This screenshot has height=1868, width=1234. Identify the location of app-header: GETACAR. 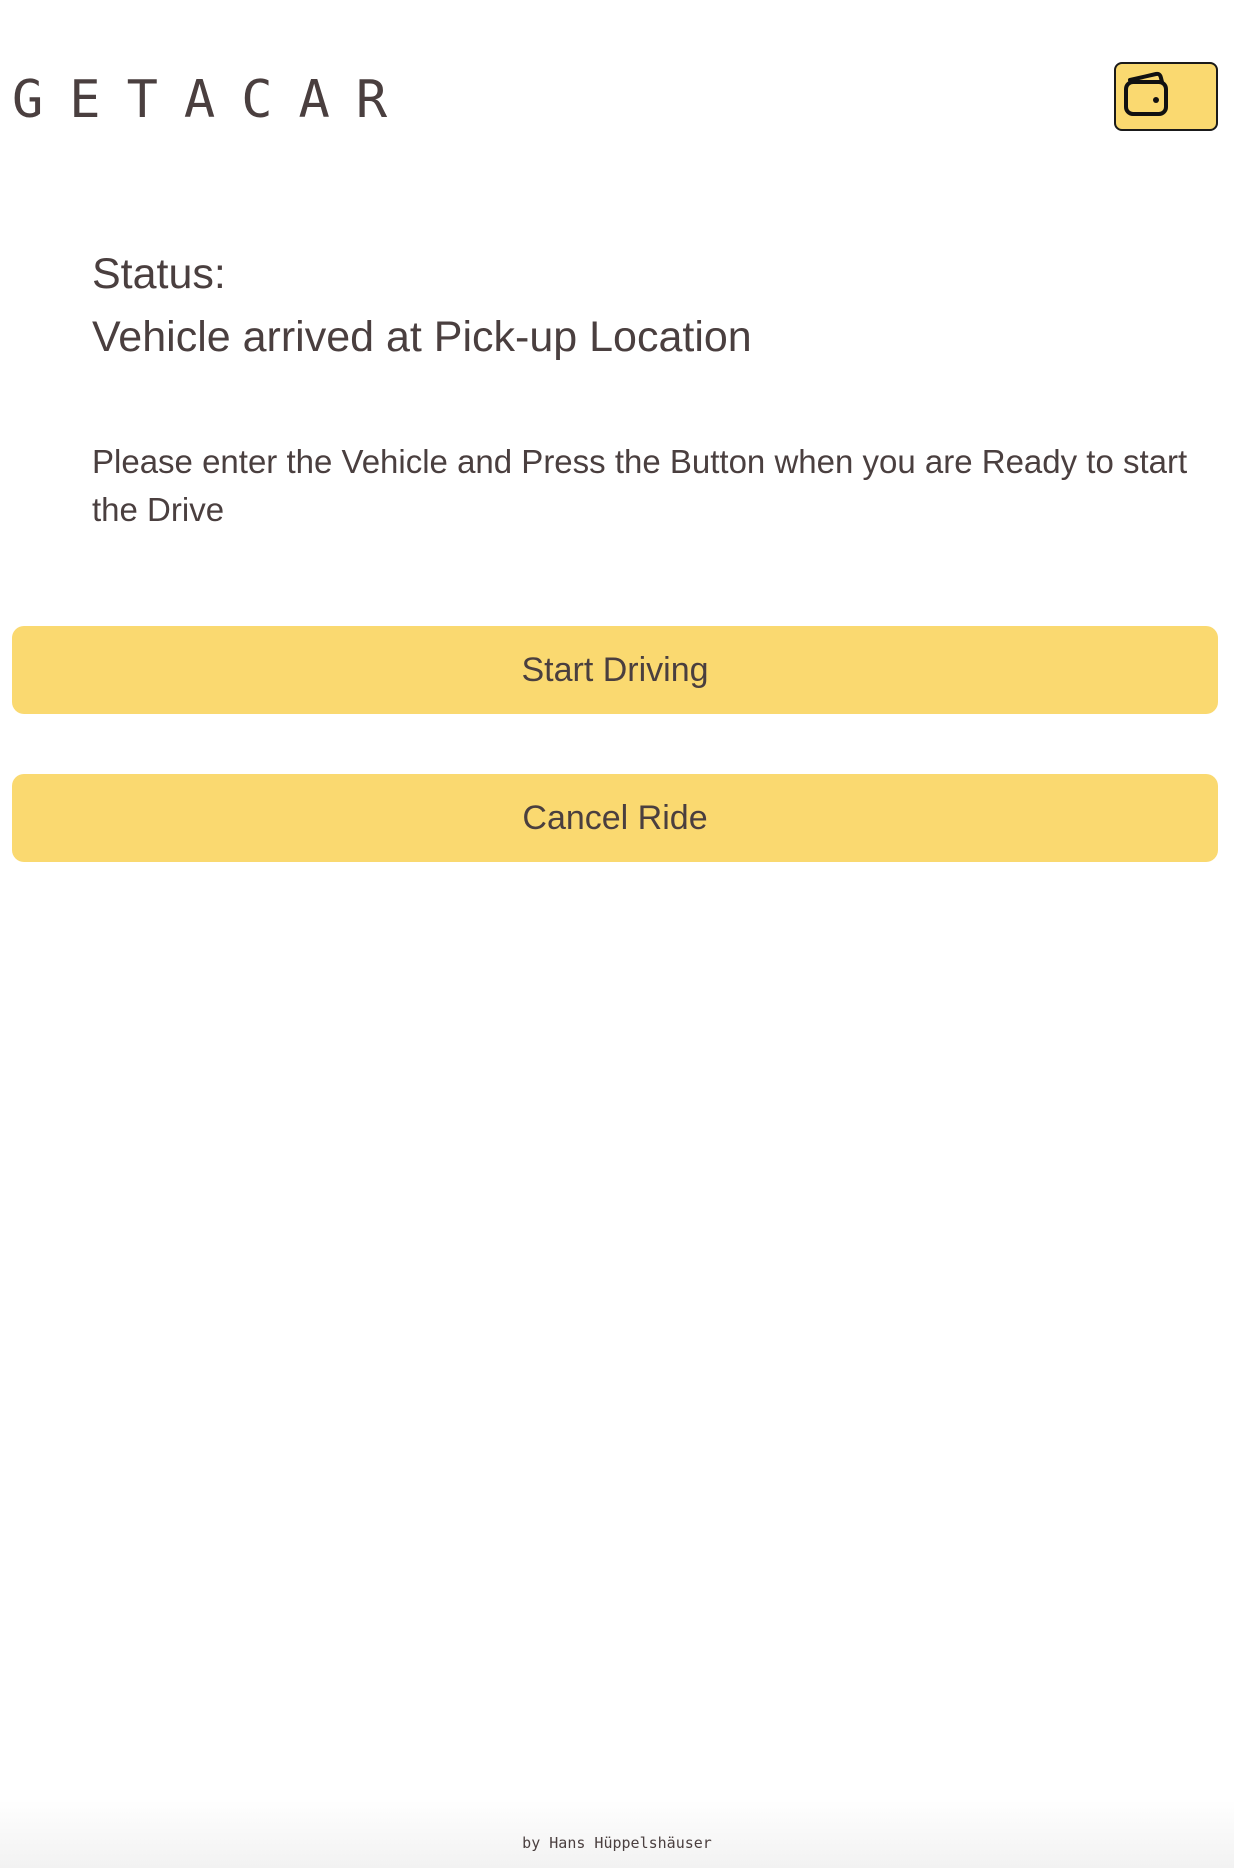
(617, 100).